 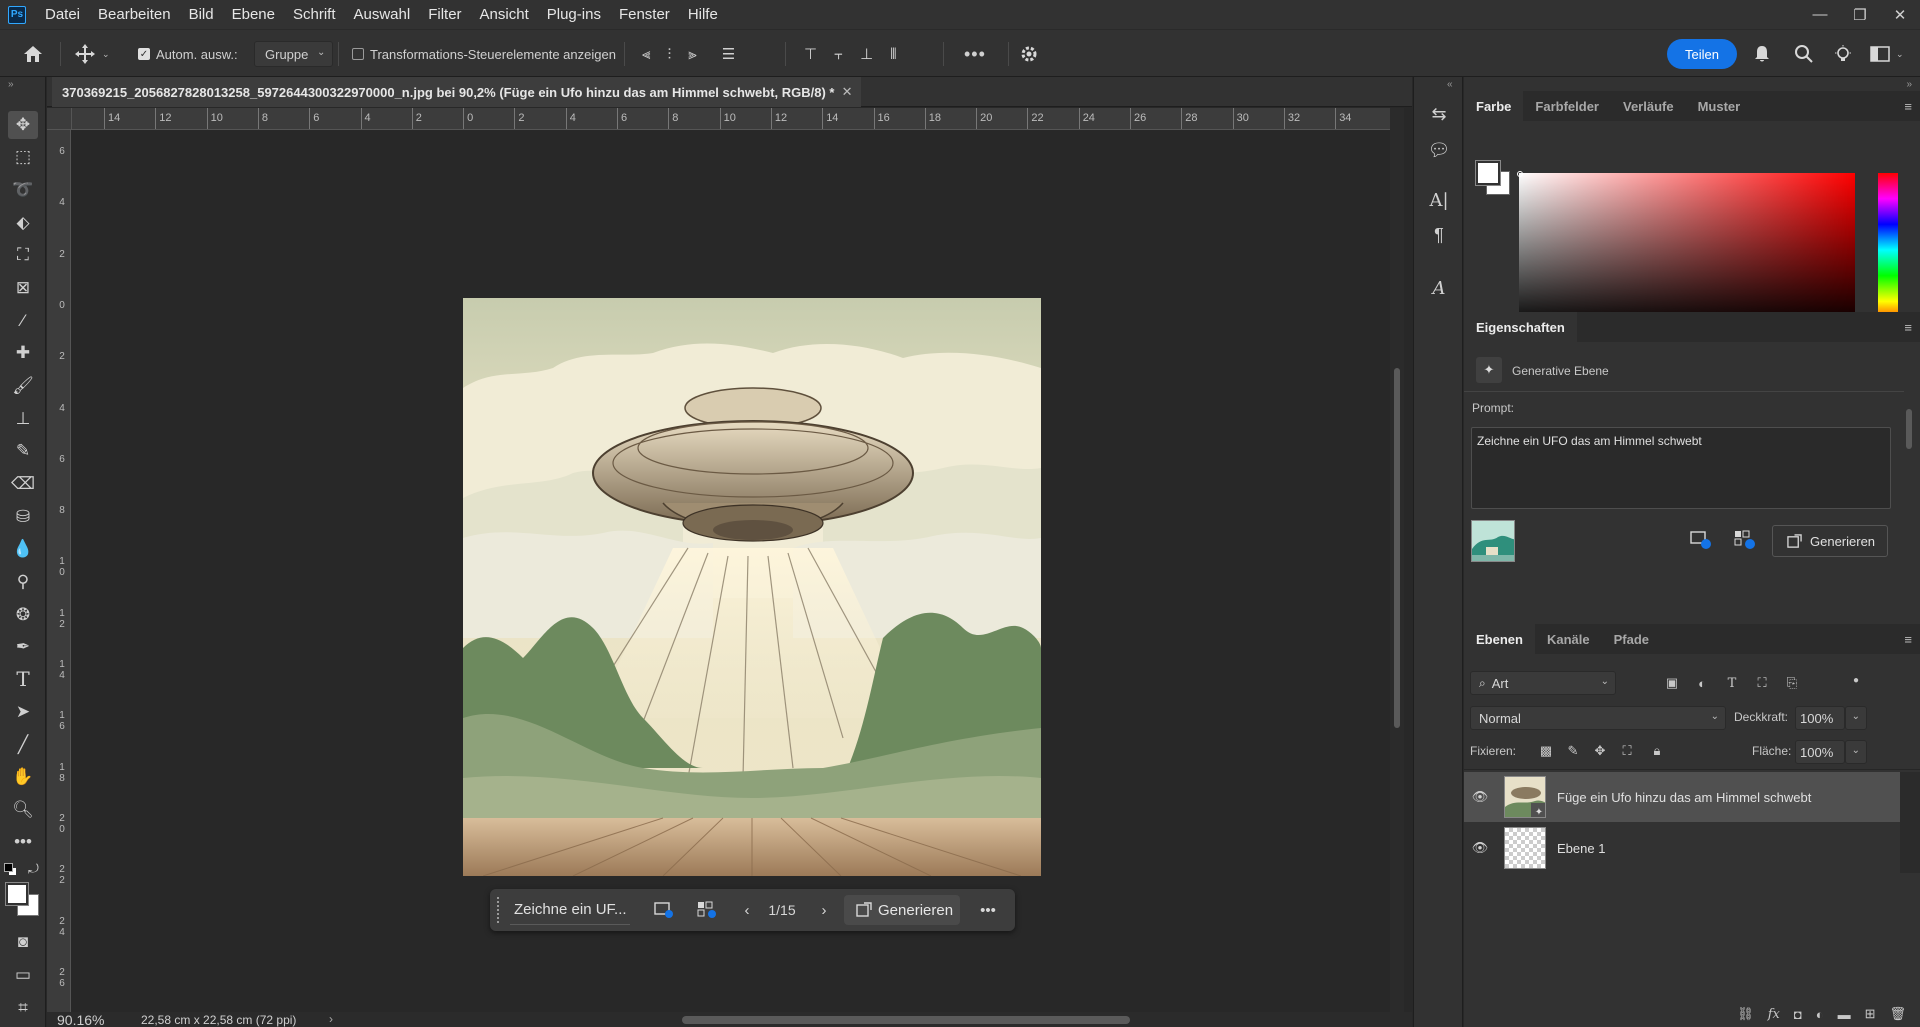 What do you see at coordinates (1520, 327) in the screenshot?
I see `tab-eigenschaften: Eigenschaften` at bounding box center [1520, 327].